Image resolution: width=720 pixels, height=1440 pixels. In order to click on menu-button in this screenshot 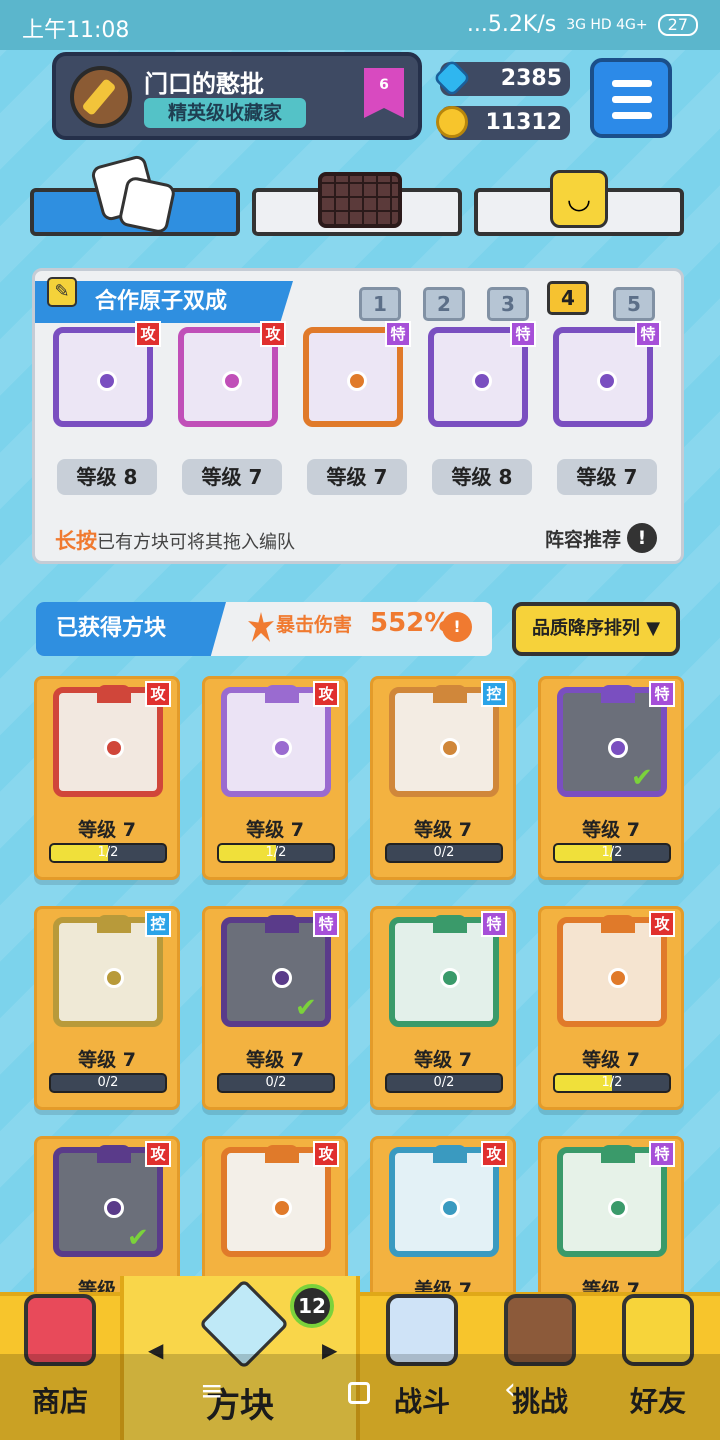, I will do `click(631, 98)`.